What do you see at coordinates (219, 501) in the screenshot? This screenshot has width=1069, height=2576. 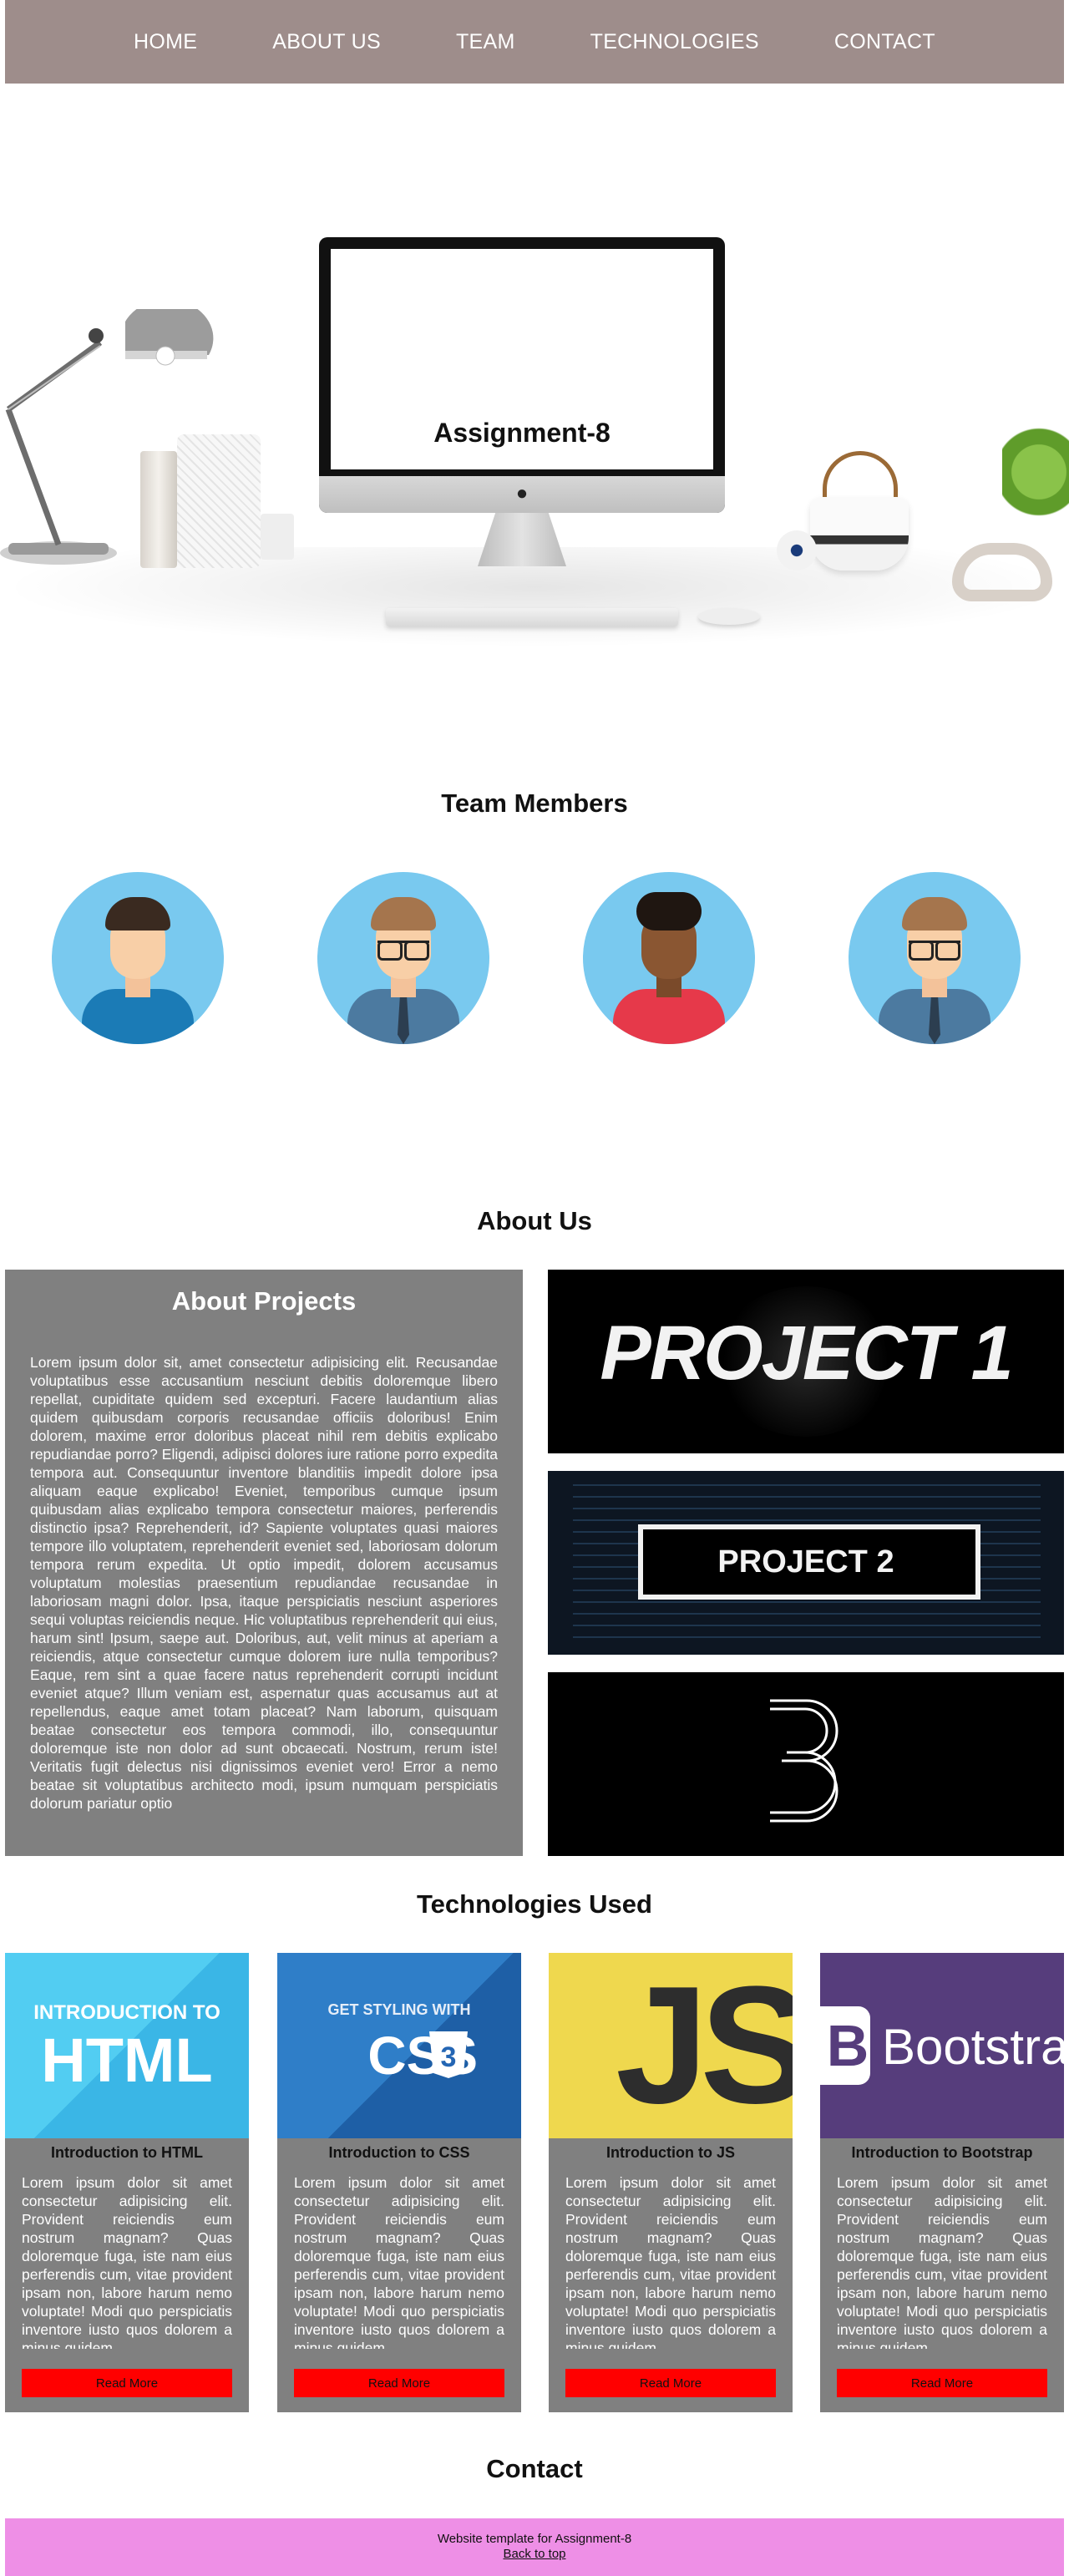 I see `decorative-jar-image` at bounding box center [219, 501].